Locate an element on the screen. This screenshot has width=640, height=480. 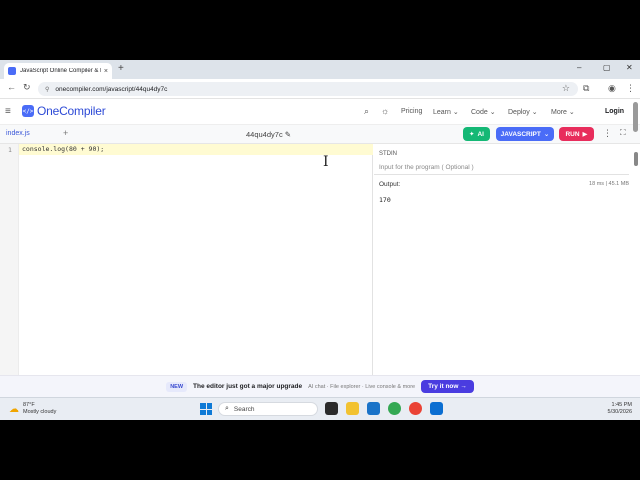
reload-icon: ↻ is located at coordinates (27, 87).